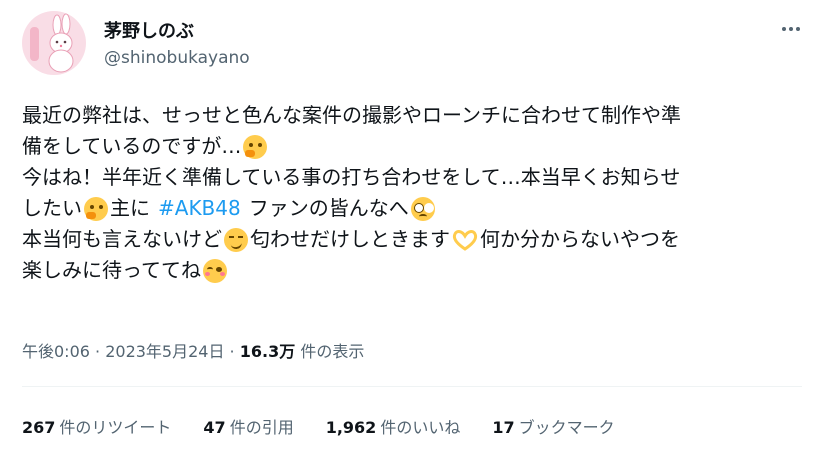 This screenshot has width=821, height=454. What do you see at coordinates (115, 427) in the screenshot?
I see `stat-label: 件のリツイート` at bounding box center [115, 427].